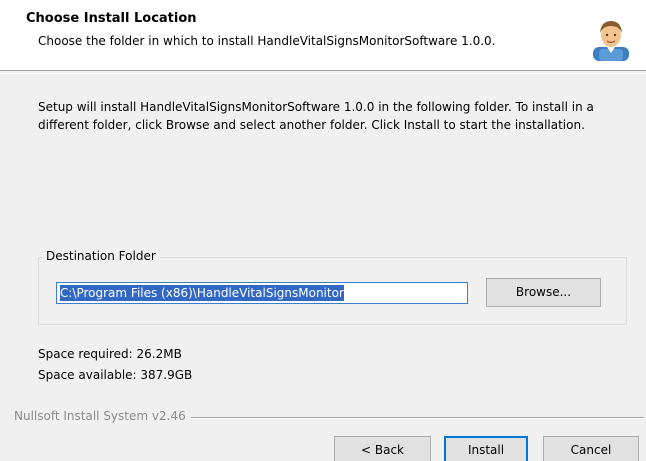 The image size is (646, 461). I want to click on space-required: Space required: 26.2MB, so click(110, 354).